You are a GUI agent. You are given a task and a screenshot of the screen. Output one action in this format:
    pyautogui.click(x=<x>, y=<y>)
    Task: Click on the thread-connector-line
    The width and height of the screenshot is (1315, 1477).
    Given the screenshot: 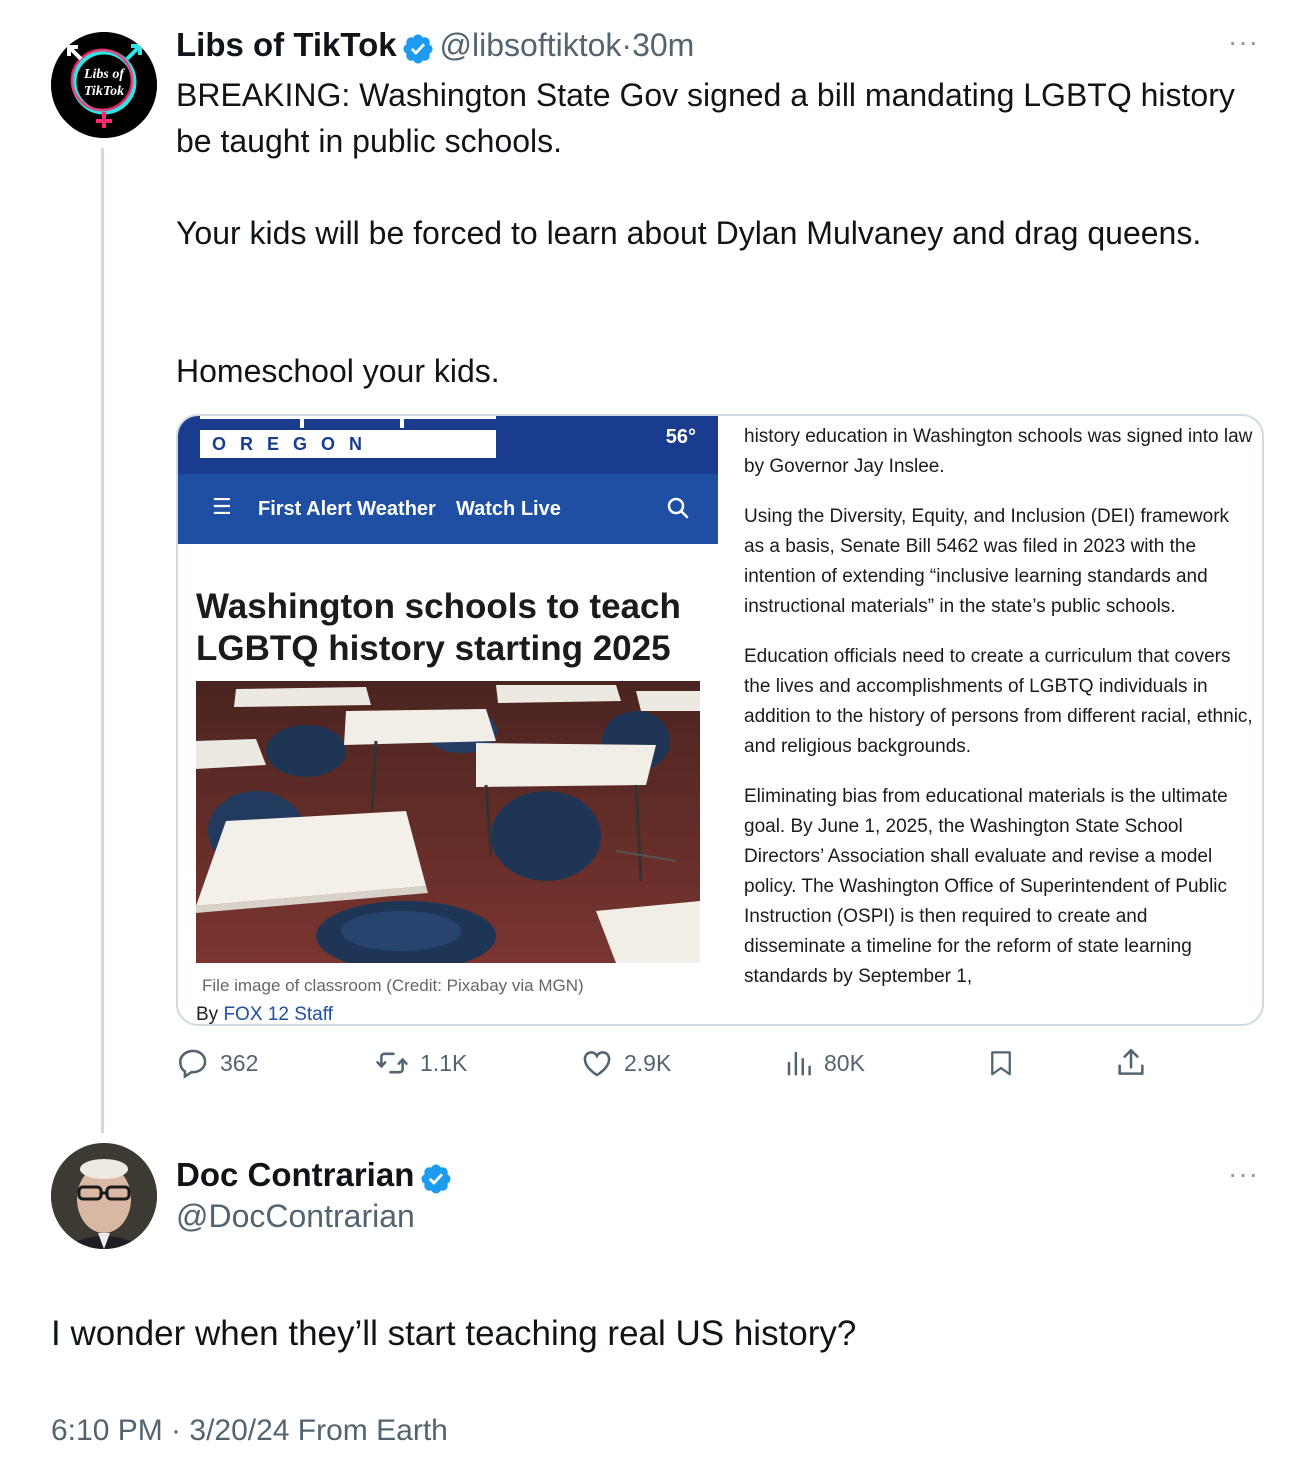 What is the action you would take?
    pyautogui.click(x=102, y=640)
    